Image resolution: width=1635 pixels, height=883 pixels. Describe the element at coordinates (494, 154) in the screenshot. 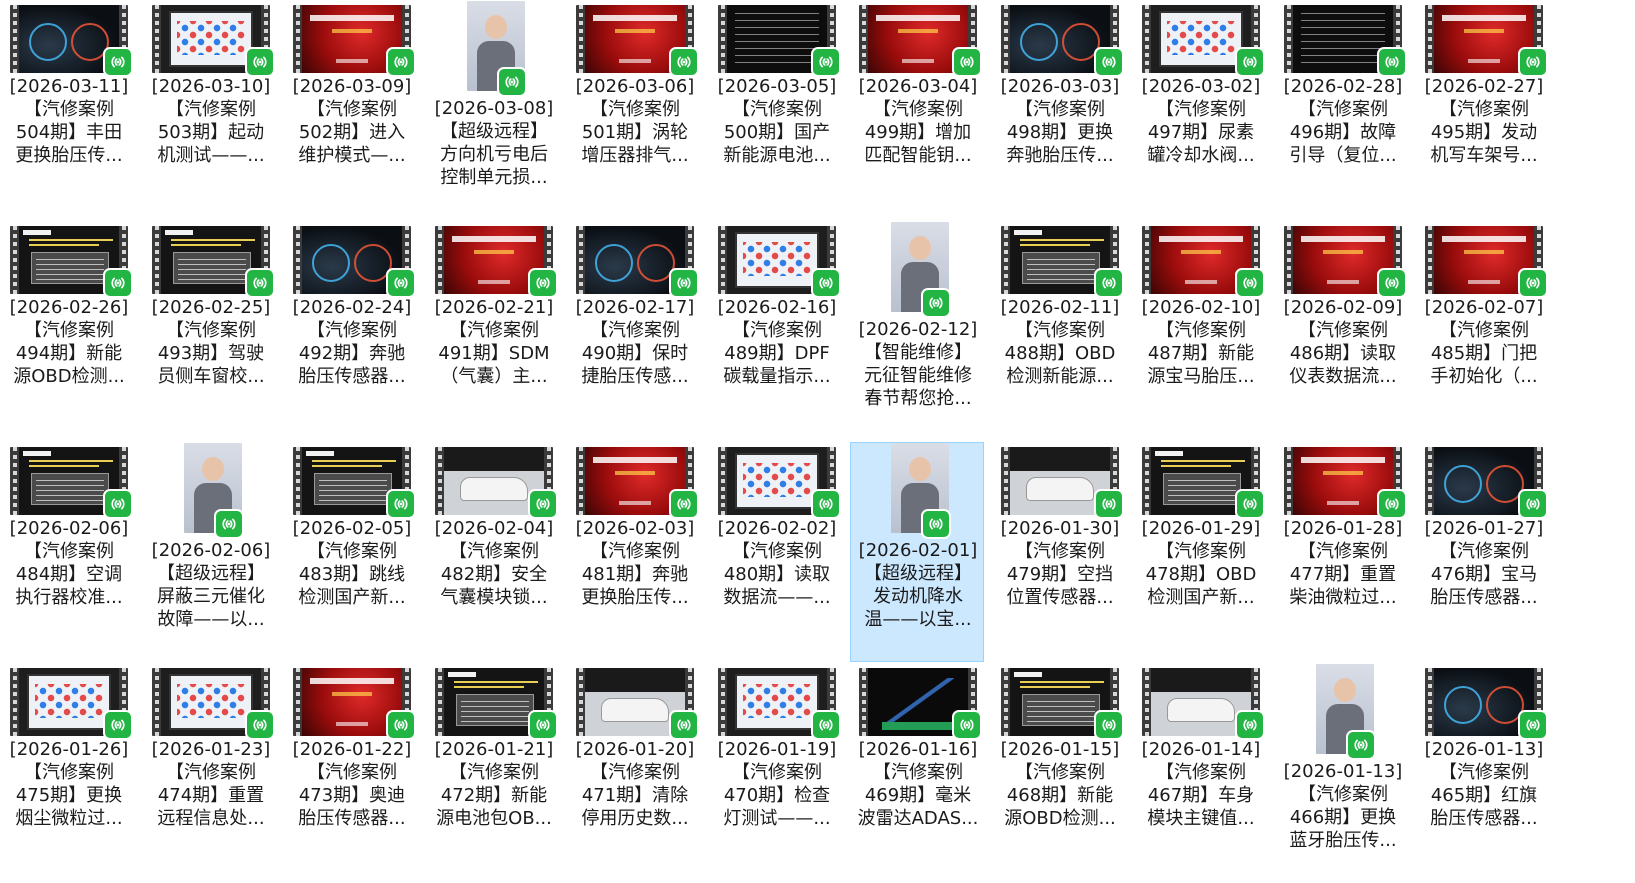

I see `file-name-line: 方向机亏电后` at that location.